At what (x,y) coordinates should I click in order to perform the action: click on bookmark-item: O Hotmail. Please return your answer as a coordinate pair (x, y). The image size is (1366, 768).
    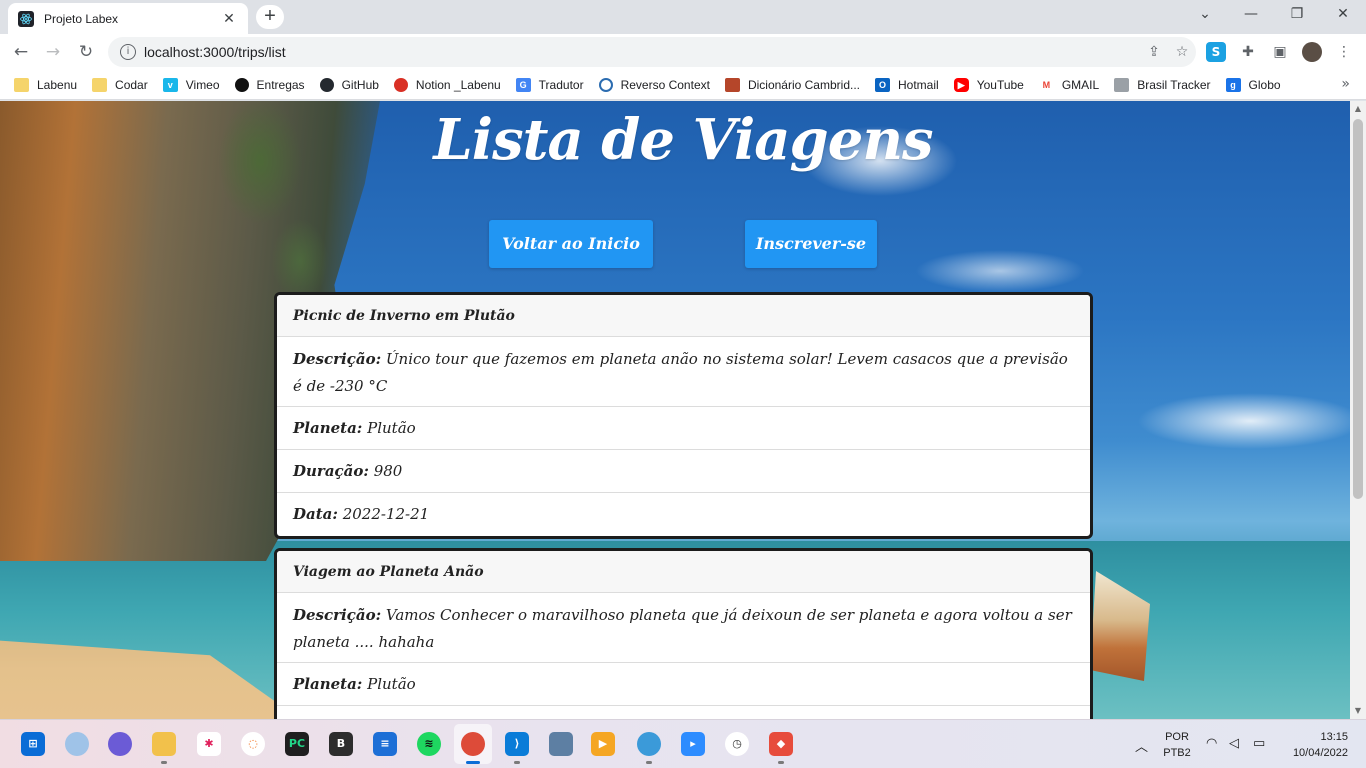
    Looking at the image, I should click on (907, 84).